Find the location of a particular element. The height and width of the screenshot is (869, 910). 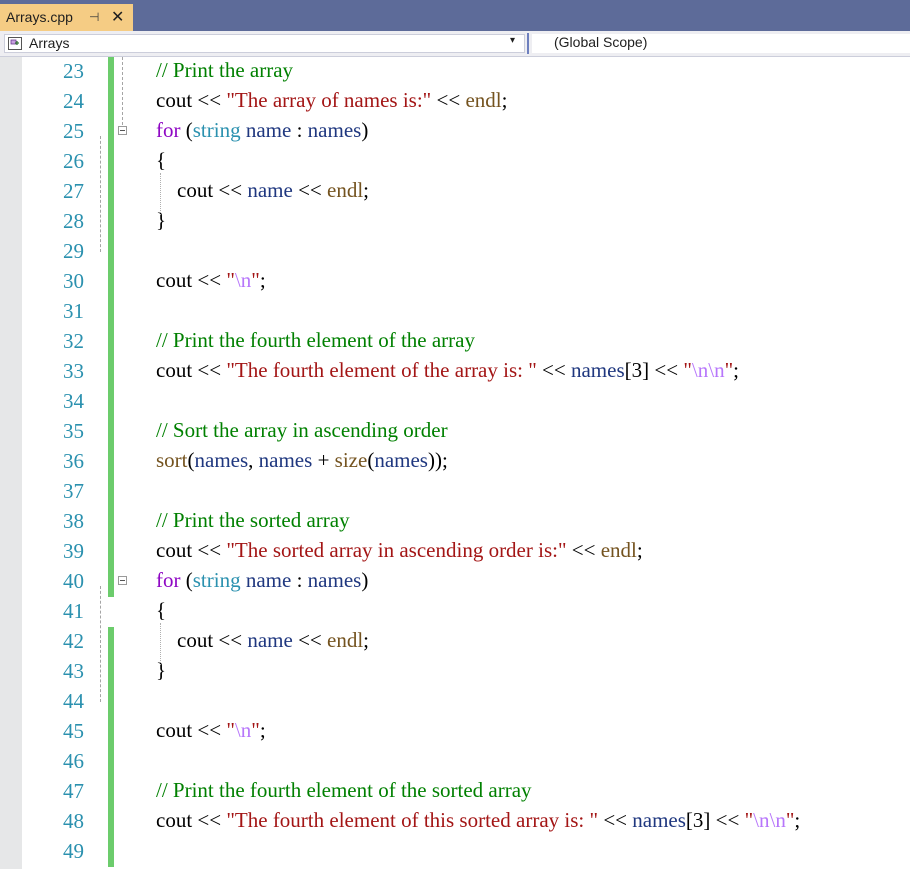

chevron-down-icon: ▾ is located at coordinates (512, 40).